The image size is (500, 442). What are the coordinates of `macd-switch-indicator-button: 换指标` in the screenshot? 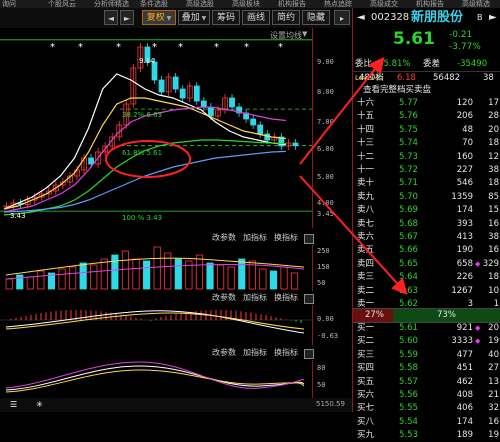 It's located at (286, 297).